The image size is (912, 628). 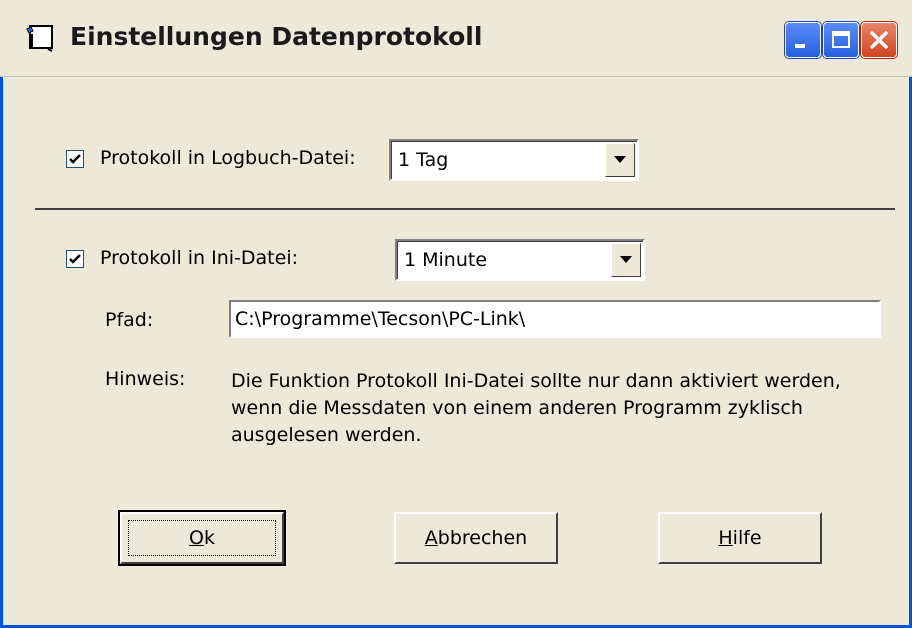 What do you see at coordinates (514, 160) in the screenshot?
I see `logbook-interval-select: 1 Tag` at bounding box center [514, 160].